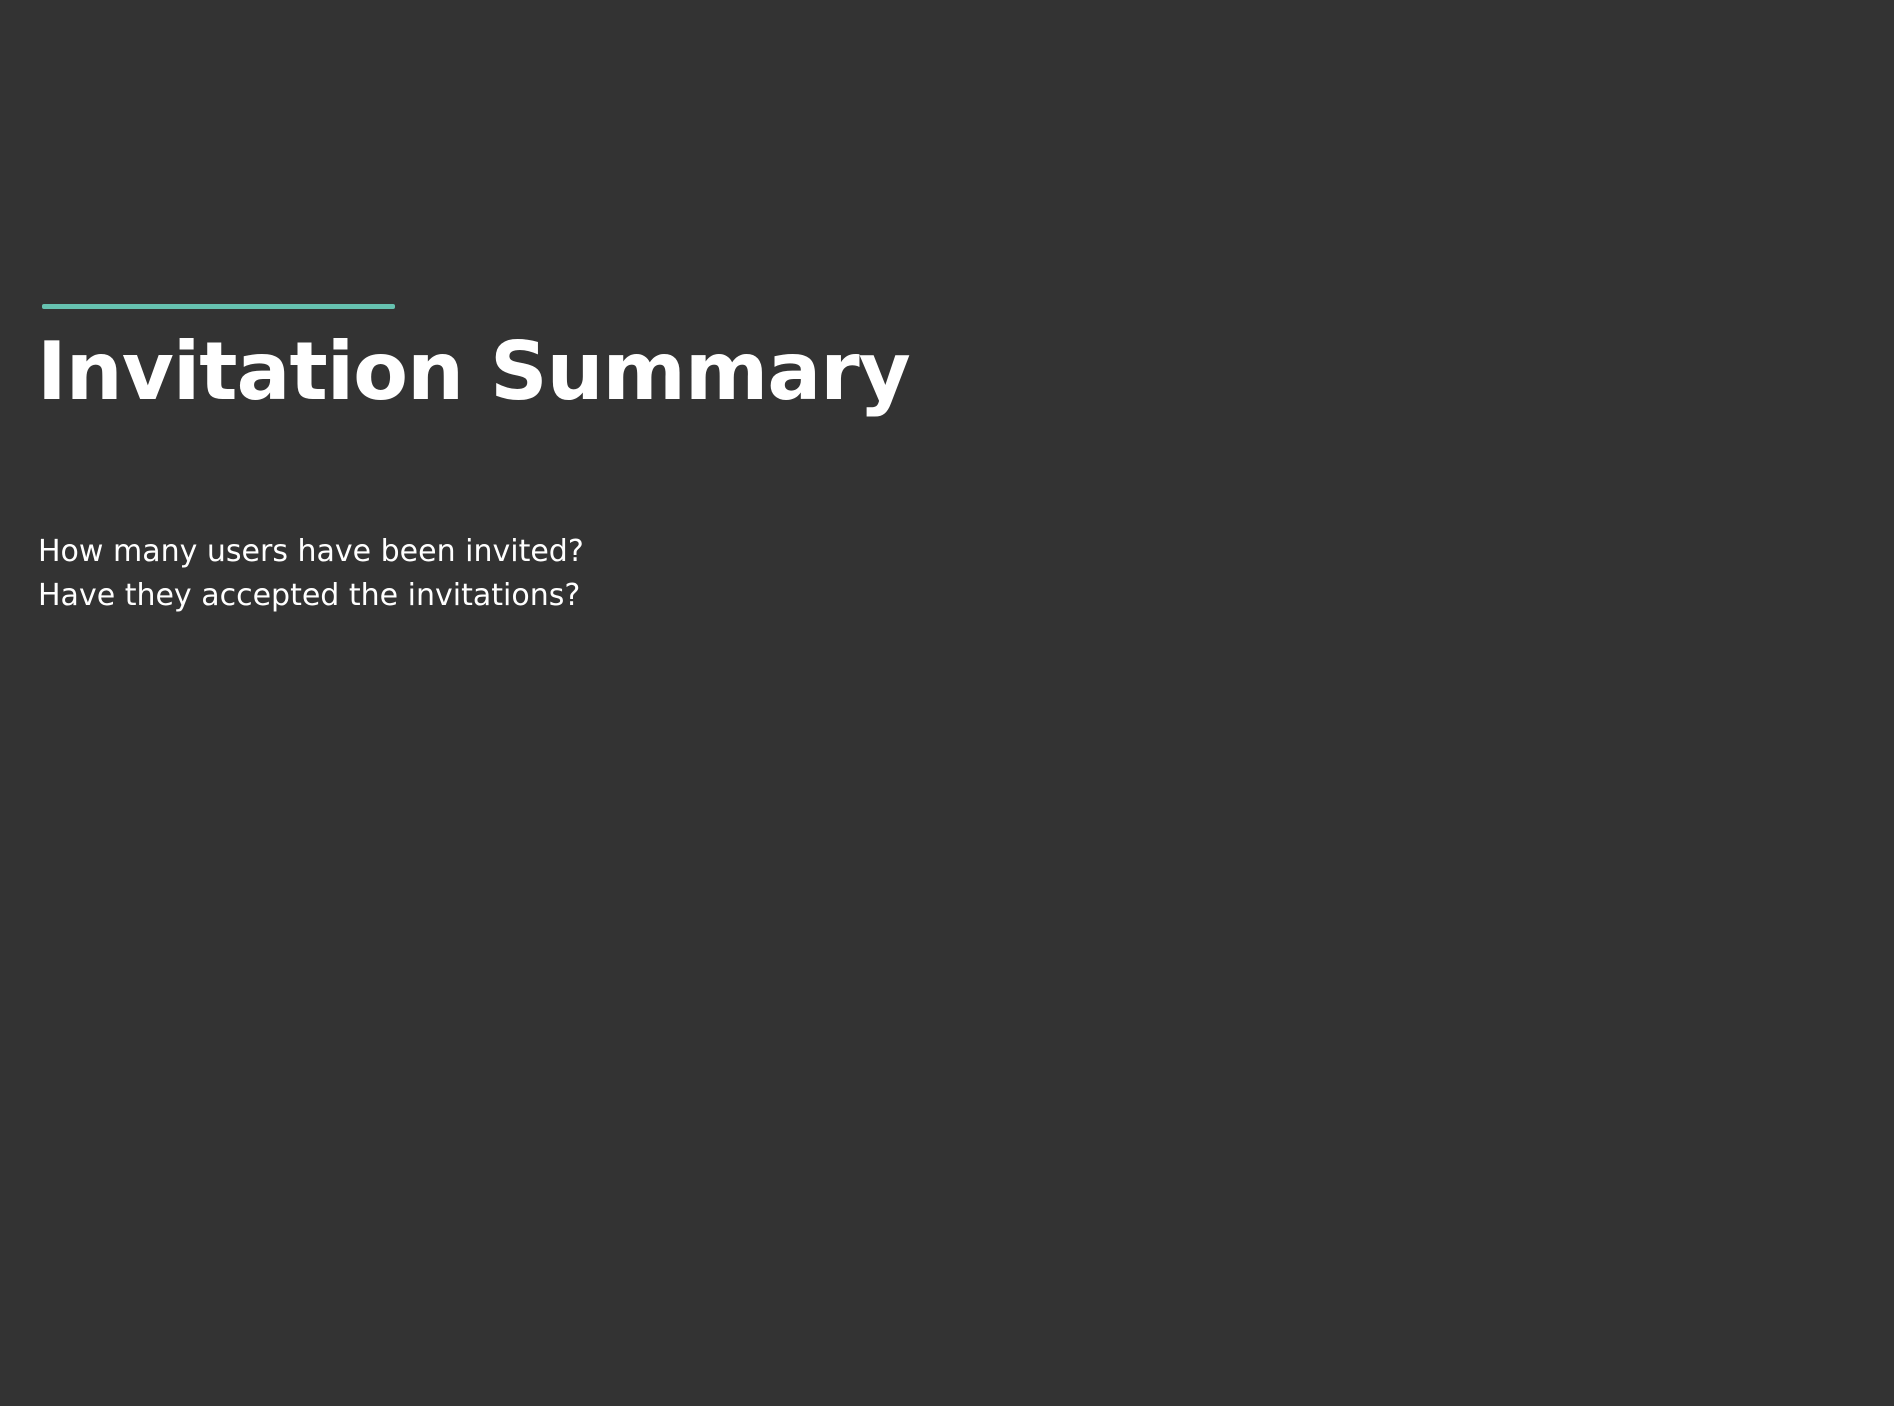 Image resolution: width=1894 pixels, height=1406 pixels. Describe the element at coordinates (218, 306) in the screenshot. I see `accent-rule` at that location.